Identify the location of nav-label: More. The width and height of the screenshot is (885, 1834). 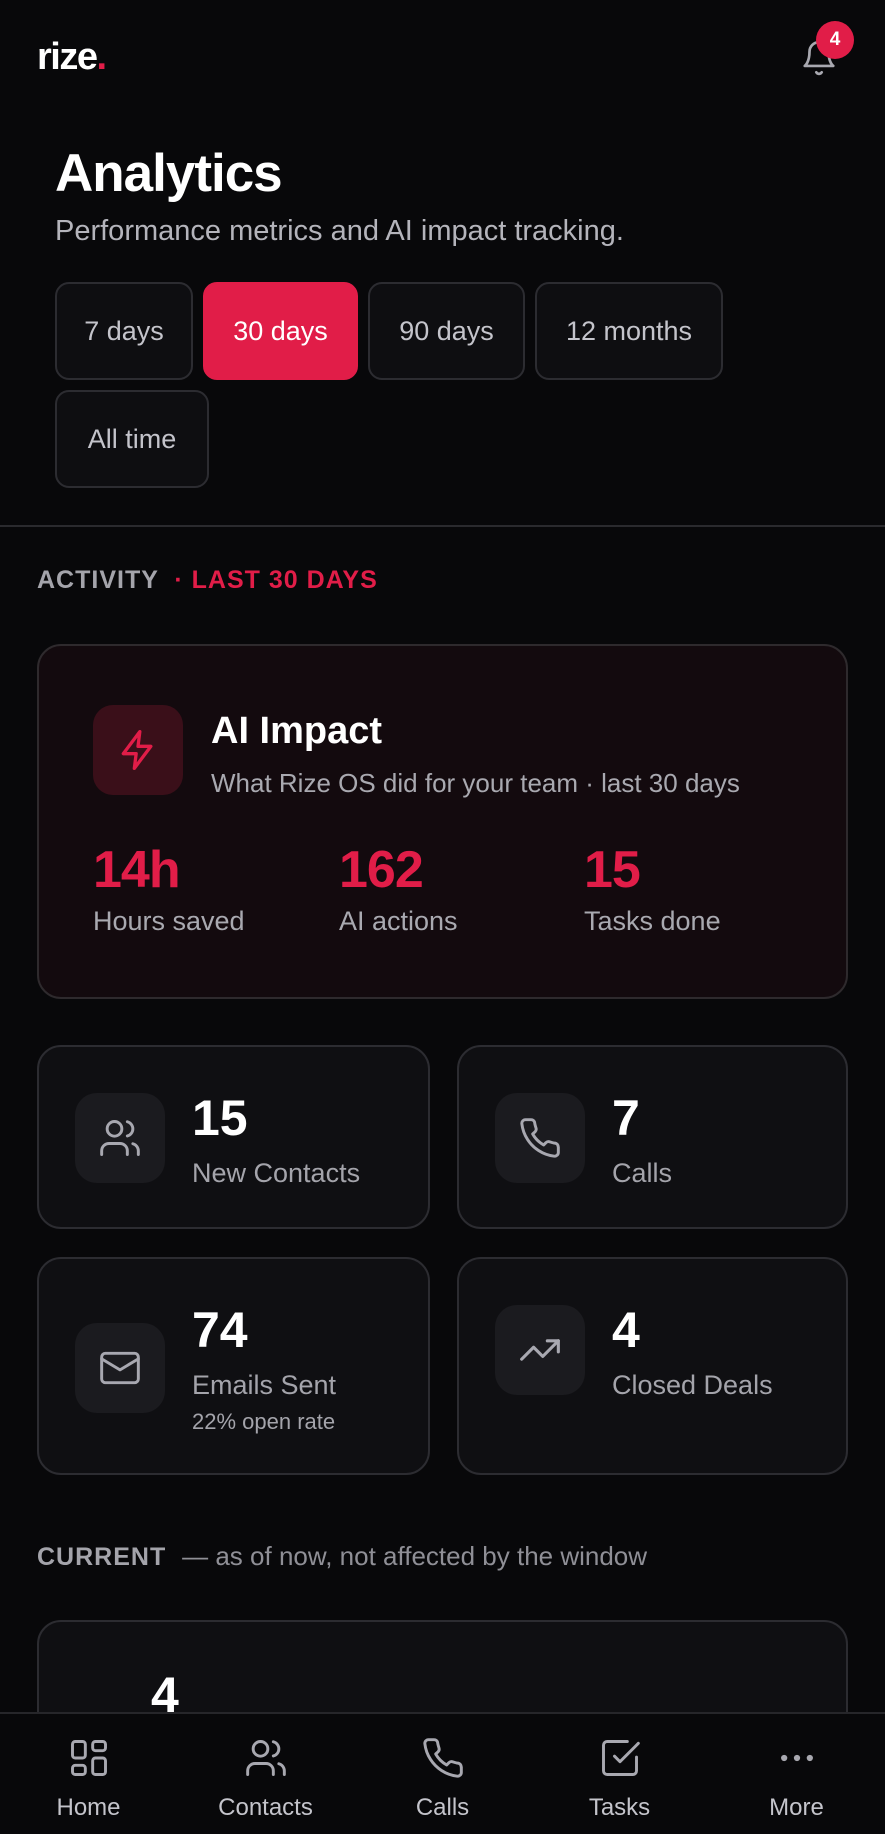
(796, 1807).